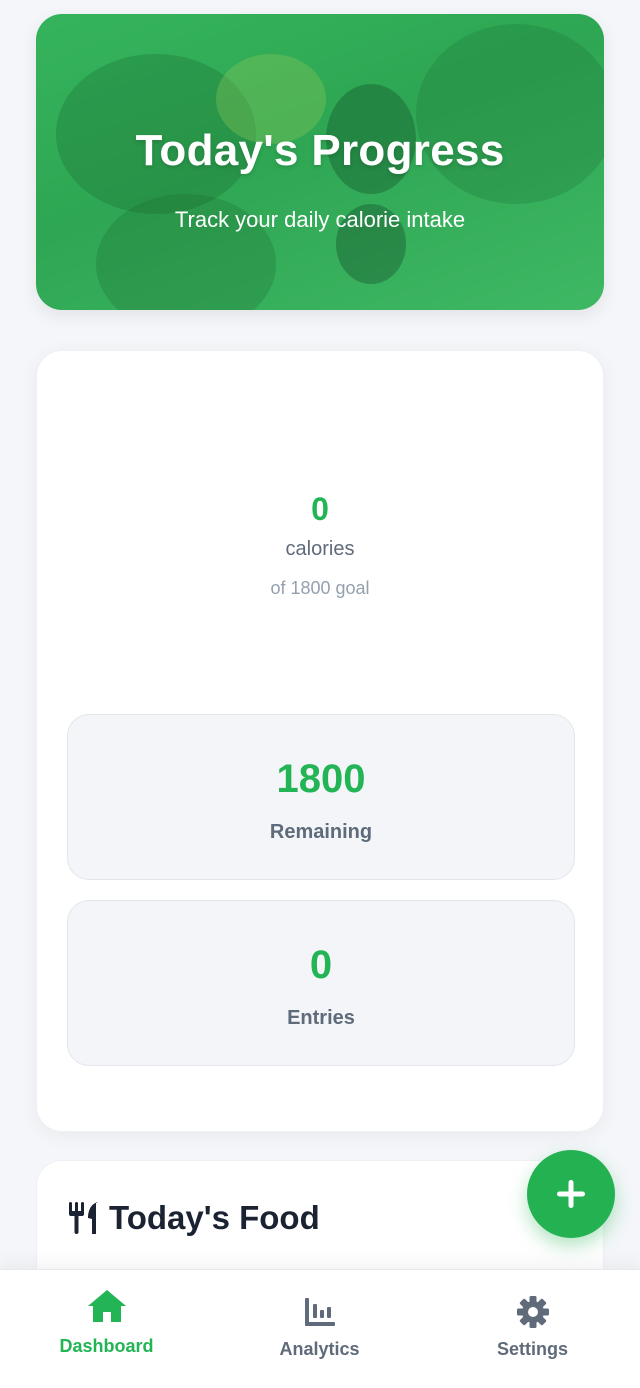 The image size is (640, 1388). I want to click on home-icon, so click(107, 1308).